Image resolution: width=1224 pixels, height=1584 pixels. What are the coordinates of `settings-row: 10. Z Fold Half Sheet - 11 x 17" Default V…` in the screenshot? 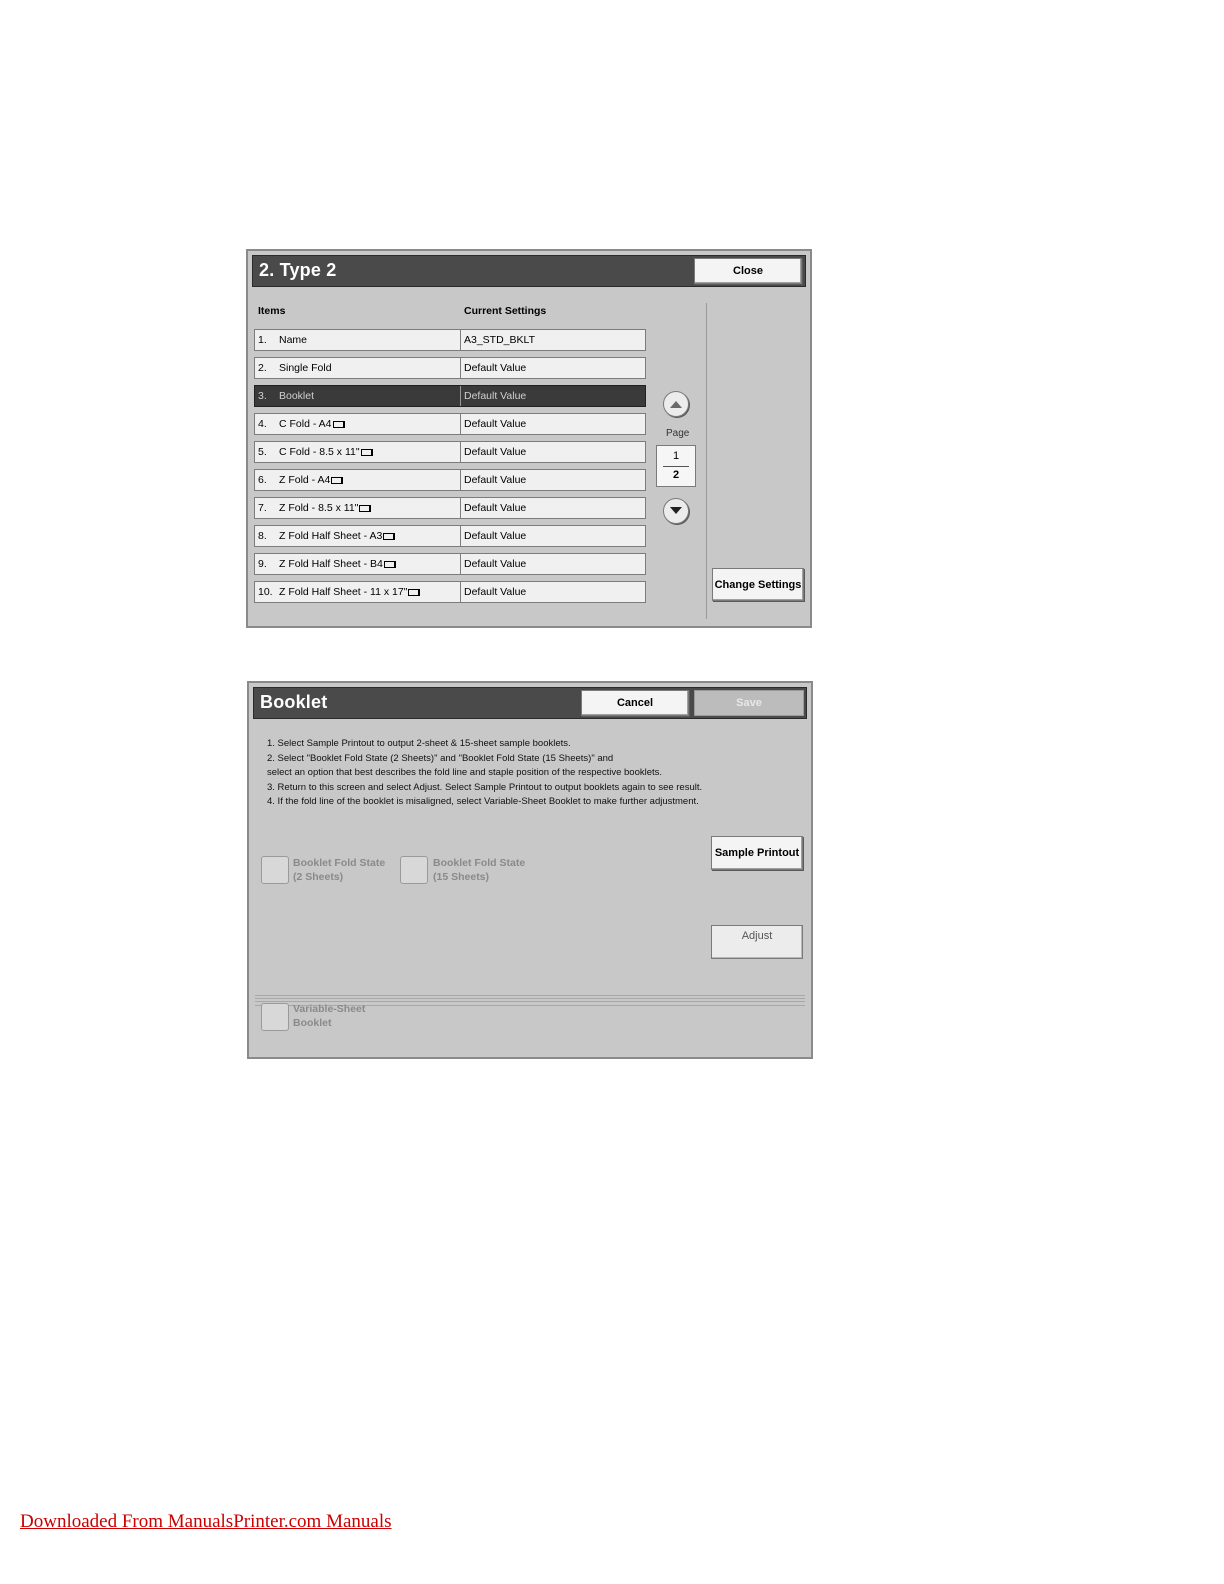 It's located at (450, 592).